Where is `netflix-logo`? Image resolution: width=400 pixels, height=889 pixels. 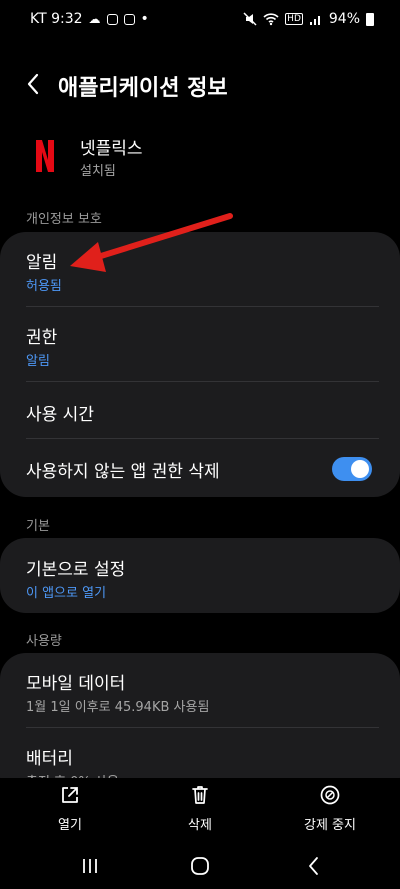
netflix-logo is located at coordinates (45, 156).